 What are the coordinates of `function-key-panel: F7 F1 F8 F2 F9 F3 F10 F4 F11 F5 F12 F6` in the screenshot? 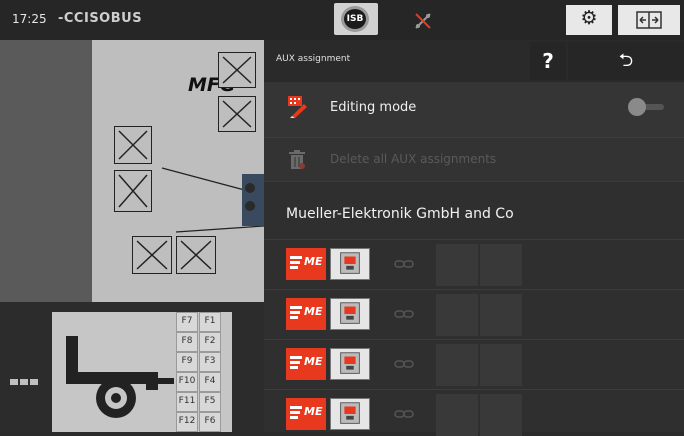 It's located at (199, 372).